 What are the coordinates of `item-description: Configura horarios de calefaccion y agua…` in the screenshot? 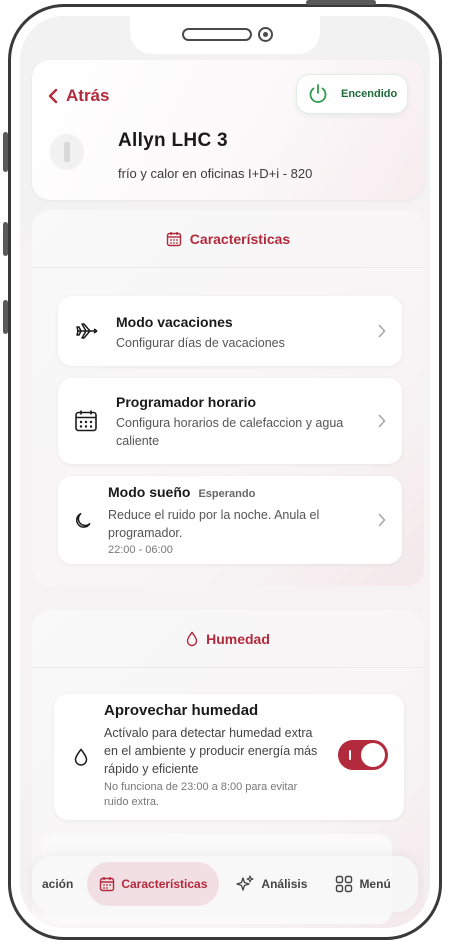 It's located at (230, 432).